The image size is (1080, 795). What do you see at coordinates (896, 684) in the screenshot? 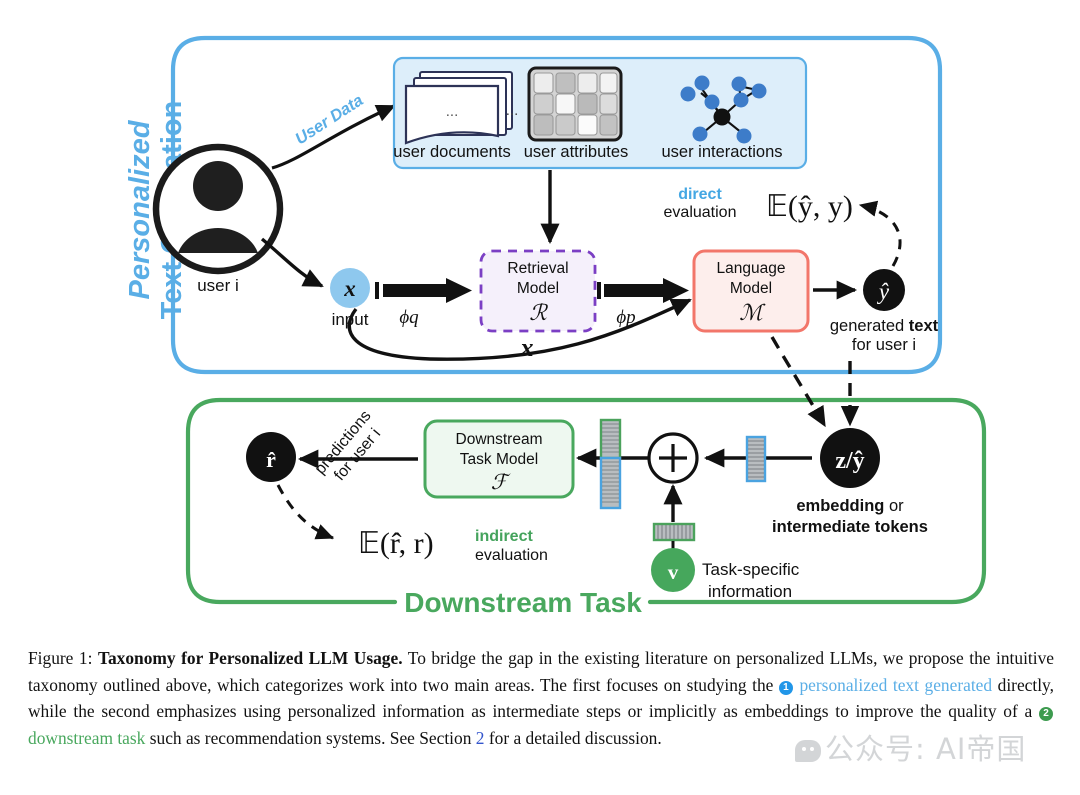
I see `caption-highlight-1: personalized text generated` at bounding box center [896, 684].